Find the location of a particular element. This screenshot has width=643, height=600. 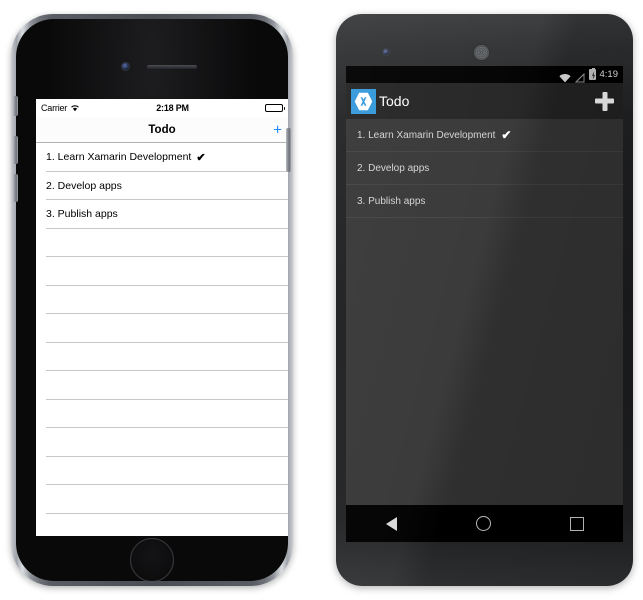

iphone-power-button is located at coordinates (288, 150).